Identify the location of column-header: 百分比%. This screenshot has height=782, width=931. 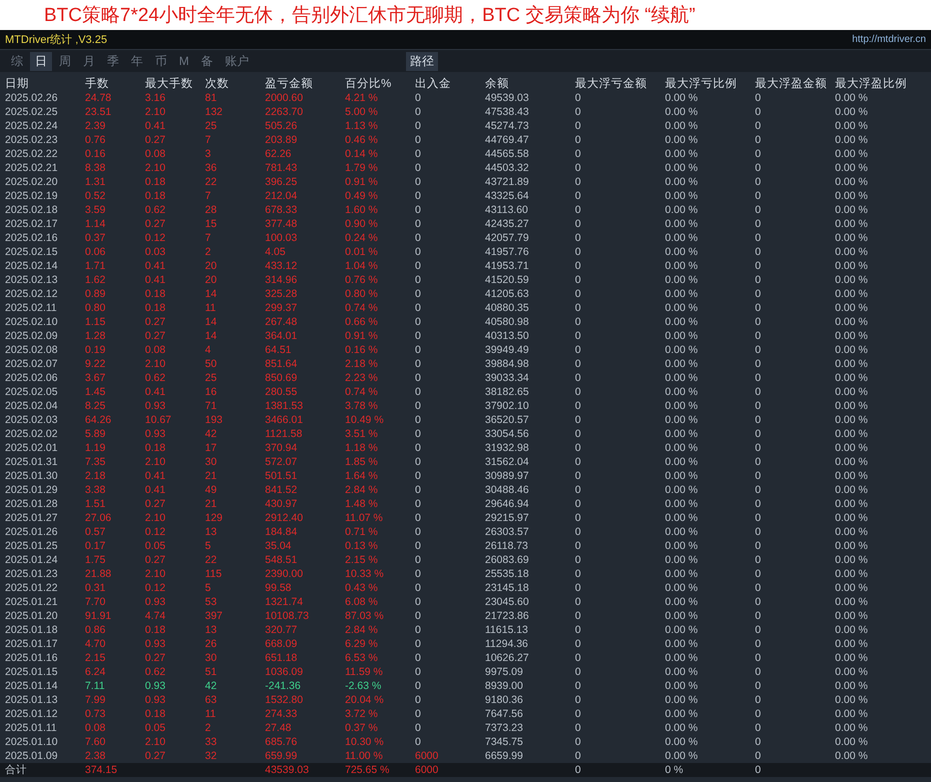
(368, 83).